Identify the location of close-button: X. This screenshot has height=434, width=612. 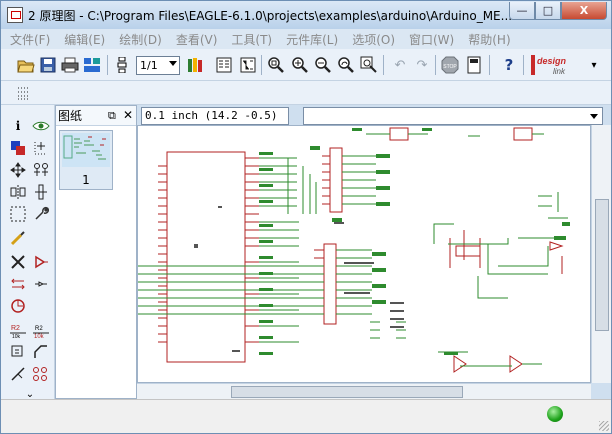
(584, 11).